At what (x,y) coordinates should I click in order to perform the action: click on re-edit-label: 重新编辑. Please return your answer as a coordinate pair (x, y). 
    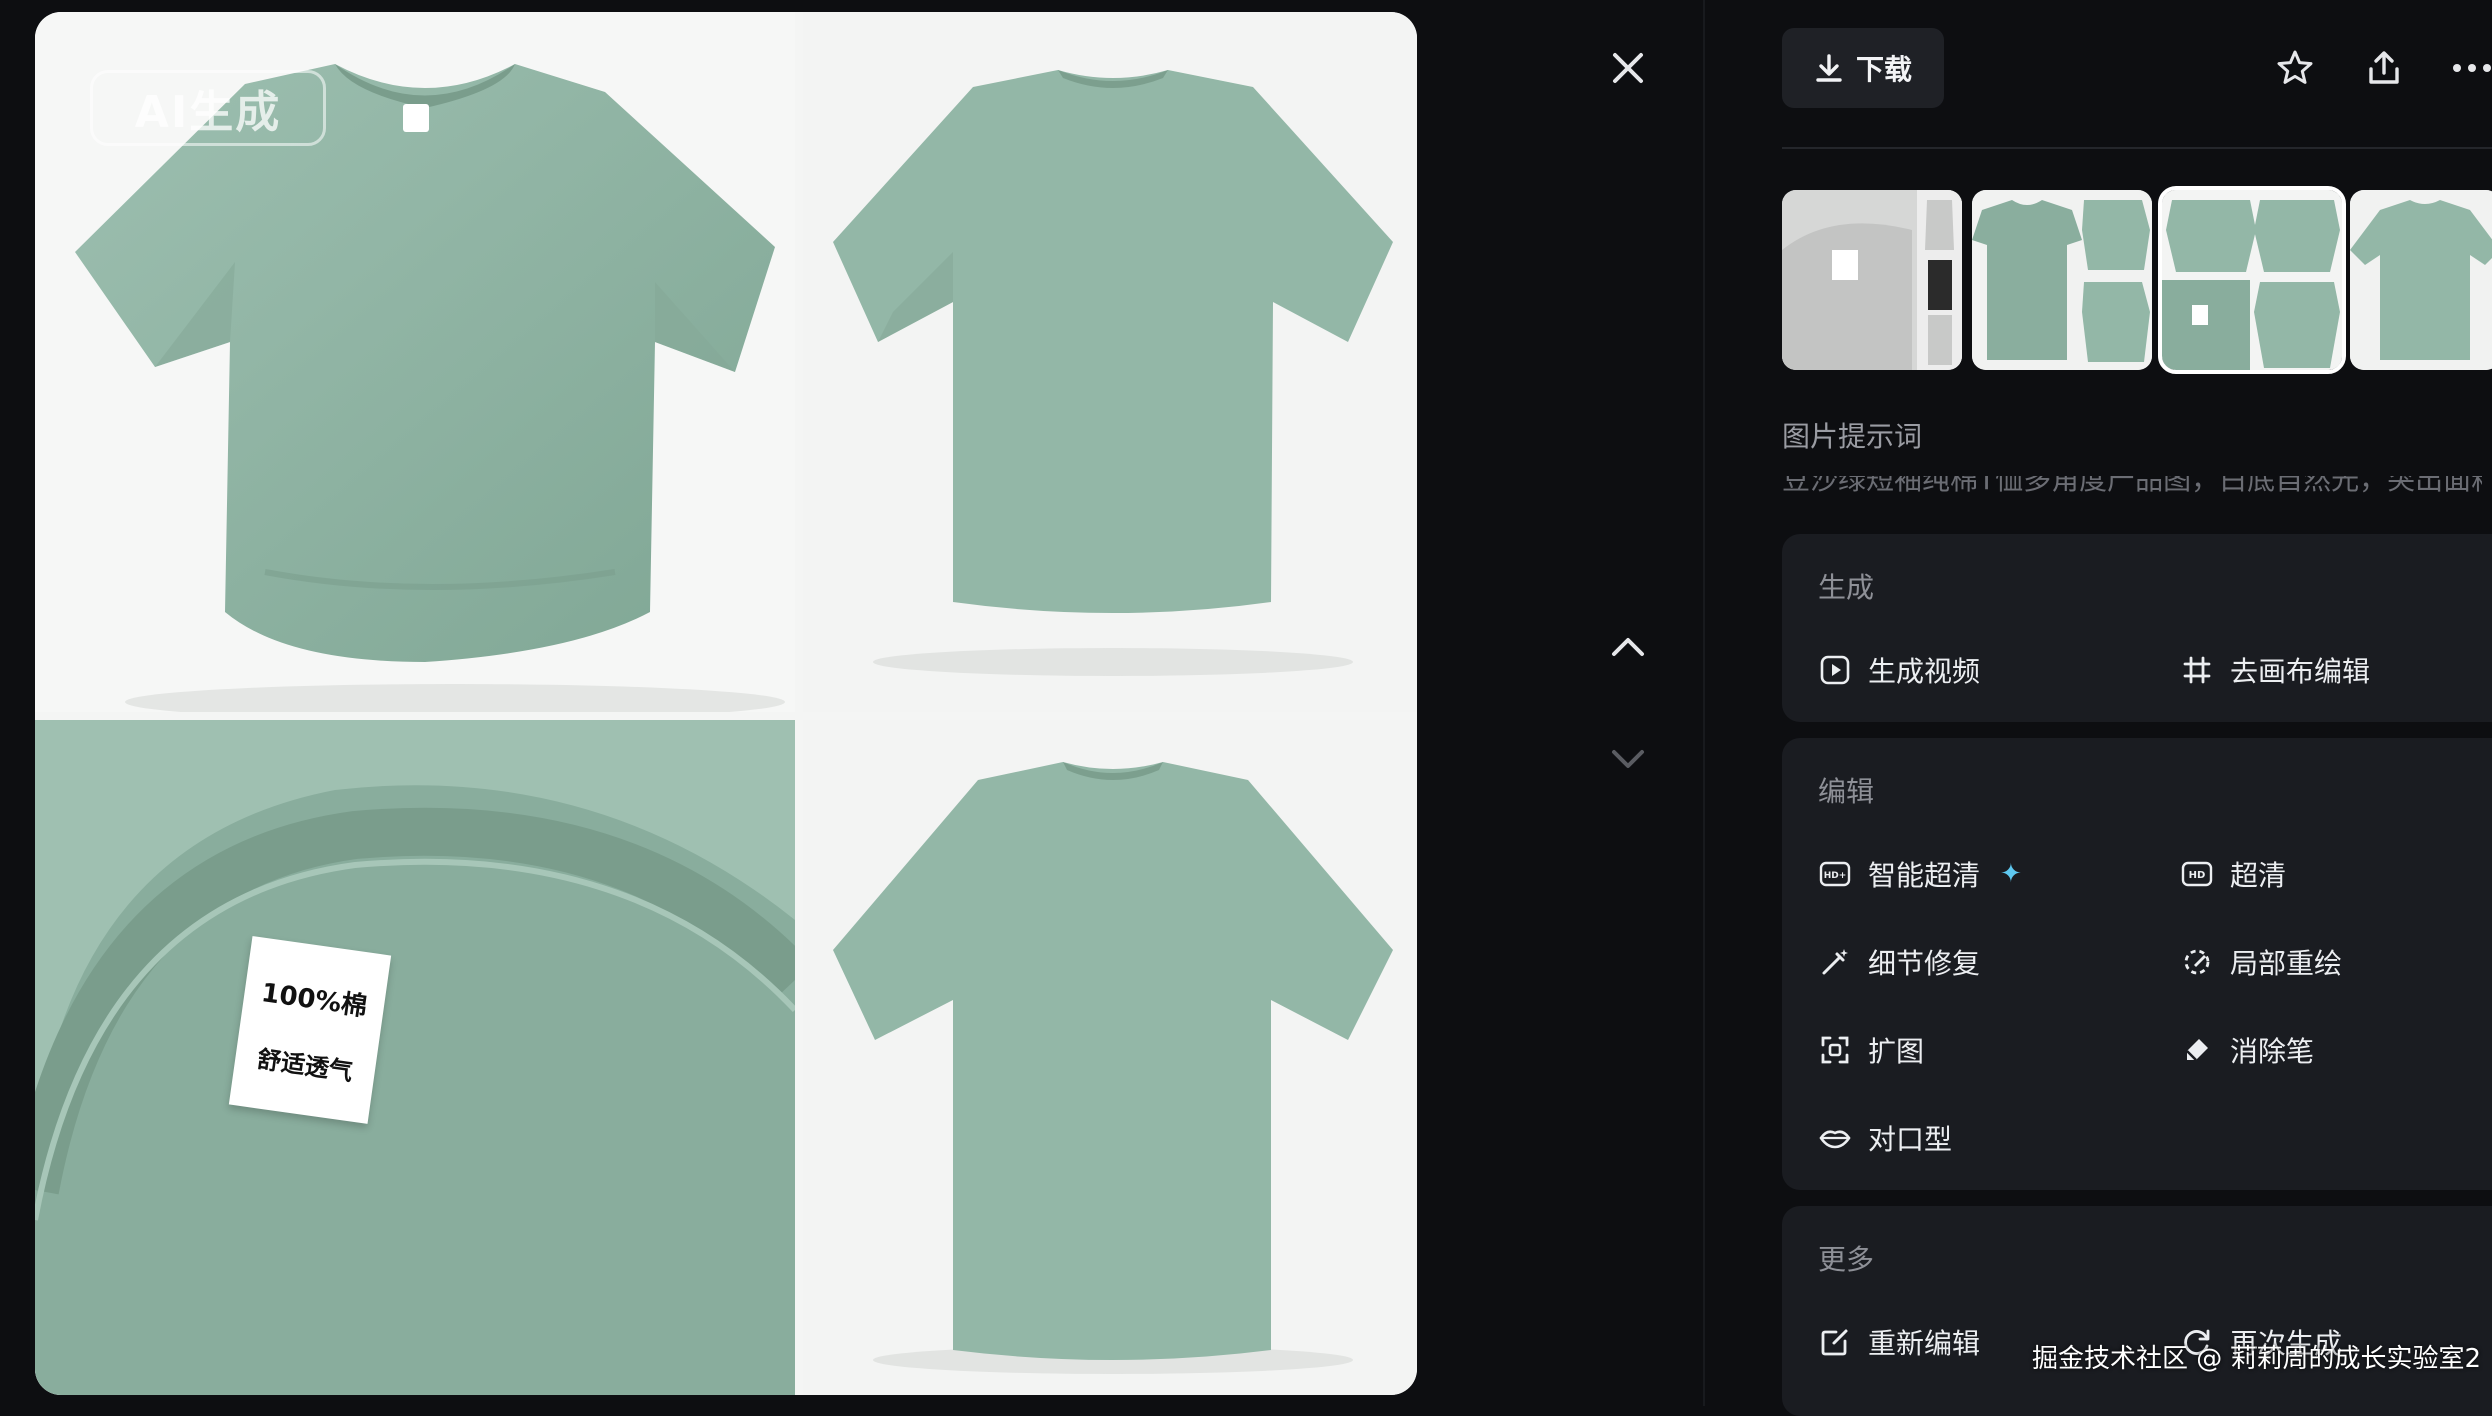
    Looking at the image, I should click on (1924, 1343).